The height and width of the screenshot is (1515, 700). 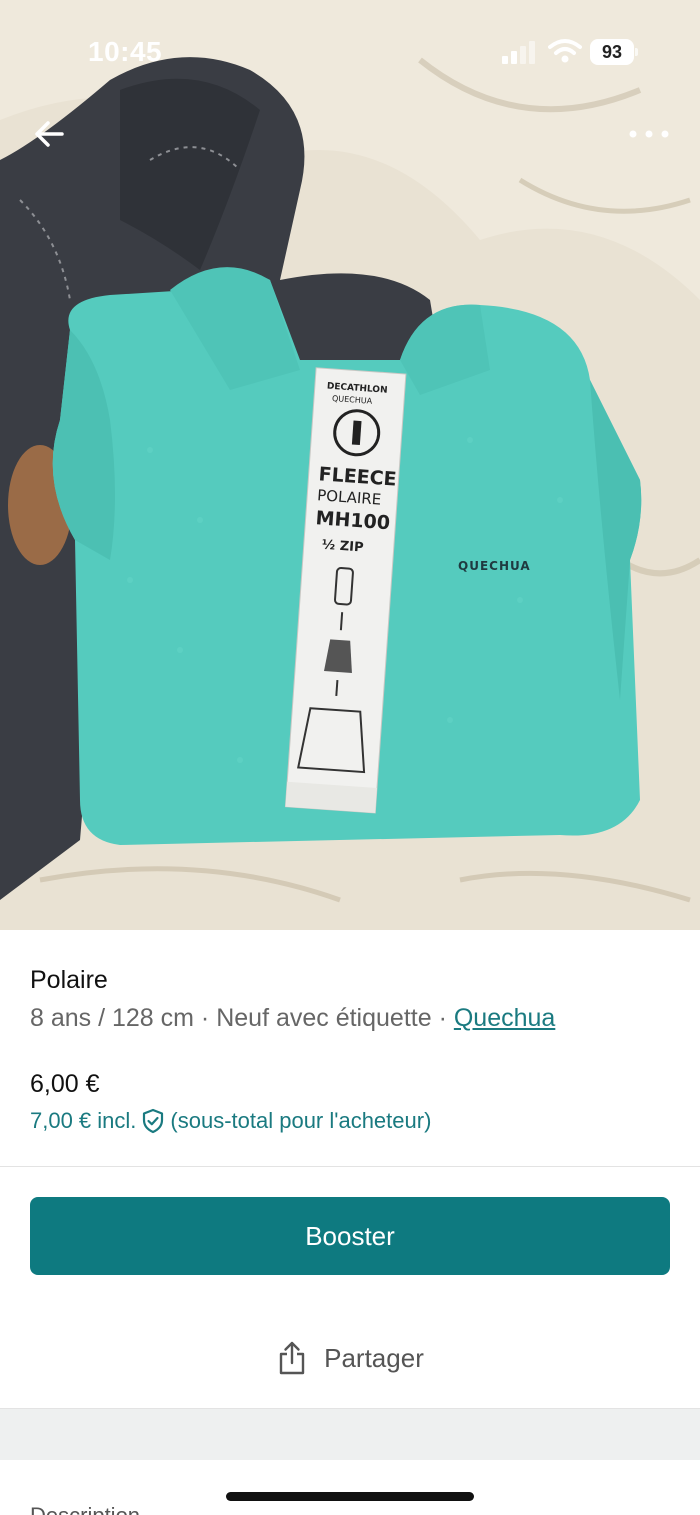 I want to click on status-time: 10:45, so click(x=125, y=51).